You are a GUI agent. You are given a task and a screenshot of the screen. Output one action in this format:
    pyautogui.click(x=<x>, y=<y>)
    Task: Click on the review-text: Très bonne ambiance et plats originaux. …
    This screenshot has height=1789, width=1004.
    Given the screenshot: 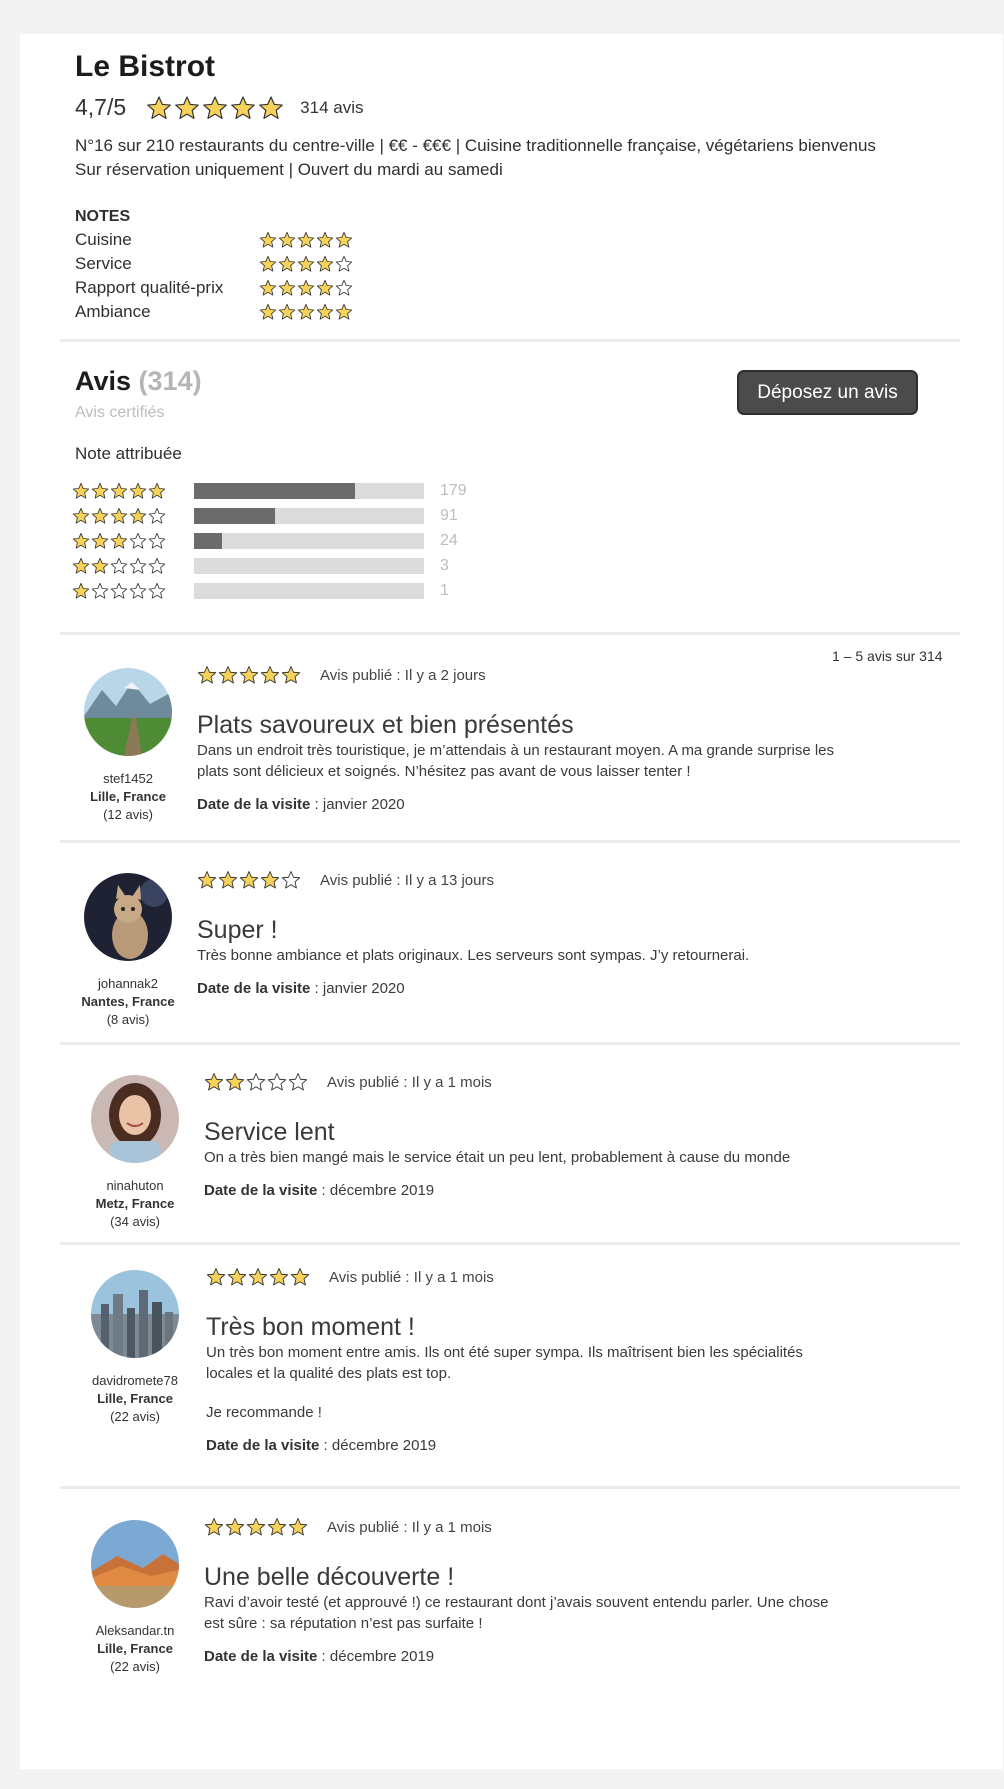 What is the action you would take?
    pyautogui.click(x=473, y=955)
    